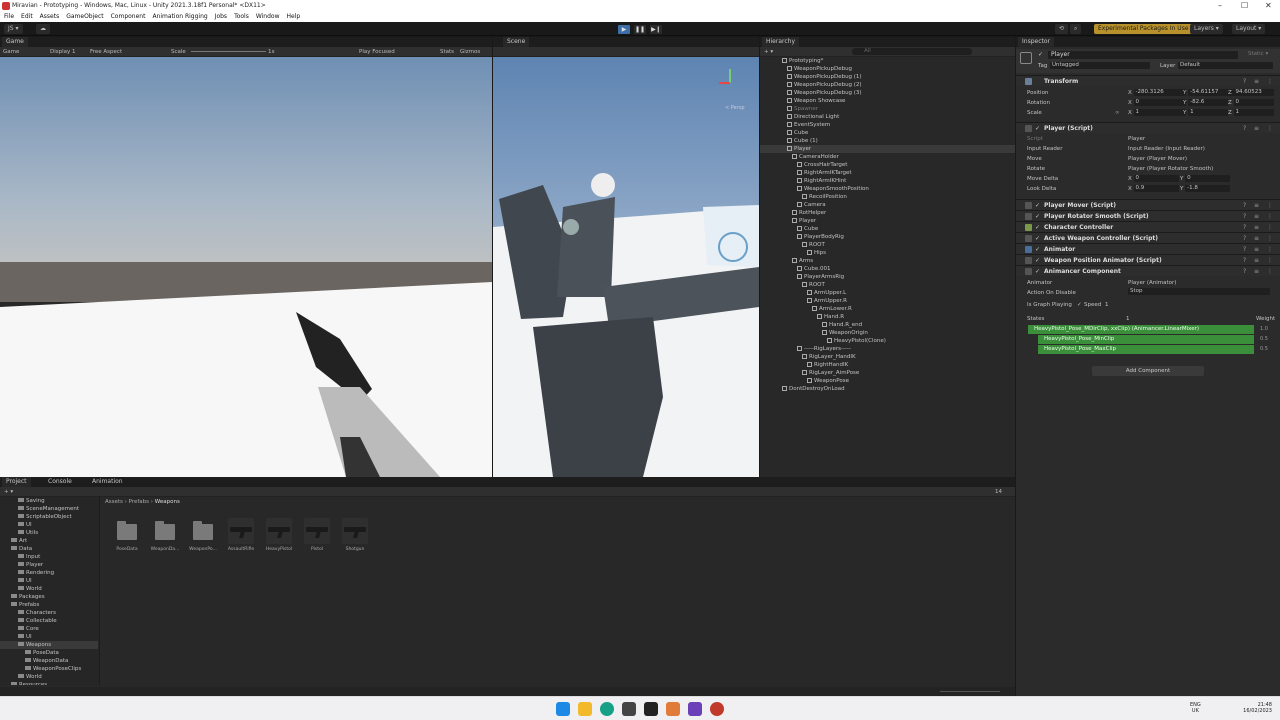  What do you see at coordinates (1159, 102) in the screenshot?
I see `rotation-x-field: 0` at bounding box center [1159, 102].